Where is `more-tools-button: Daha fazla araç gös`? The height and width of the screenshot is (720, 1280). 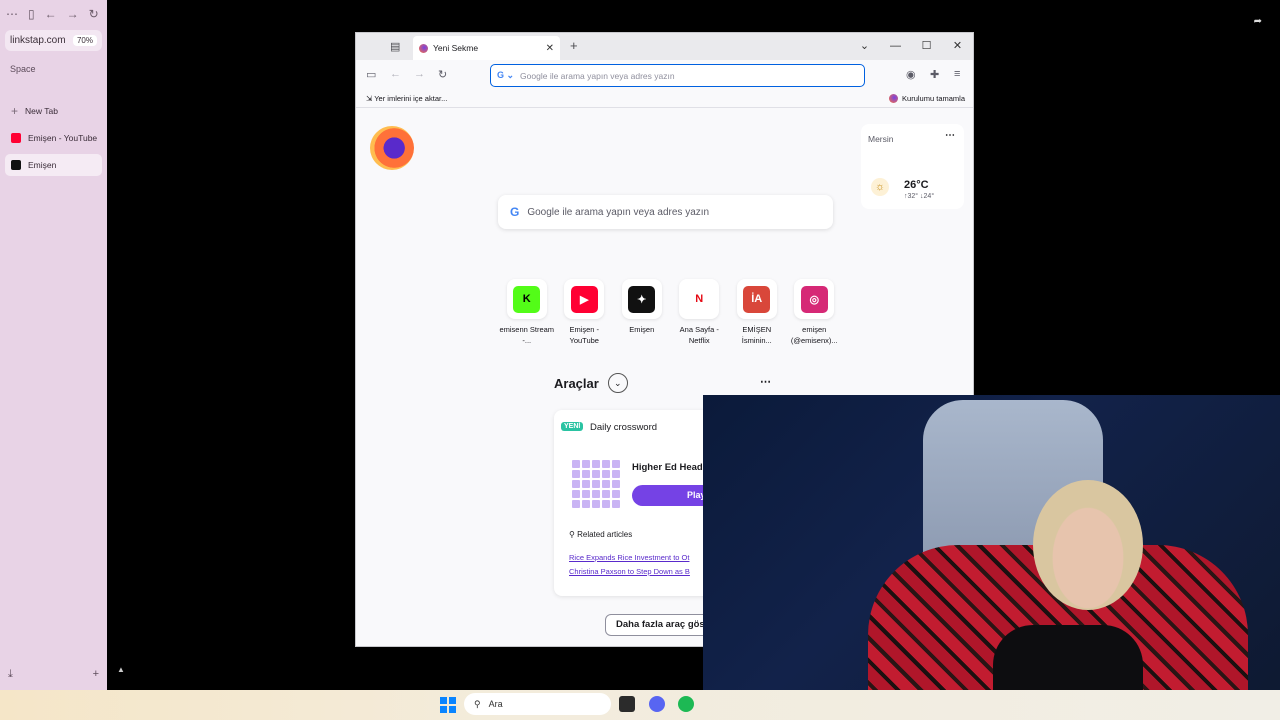 more-tools-button: Daha fazla araç gös is located at coordinates (660, 625).